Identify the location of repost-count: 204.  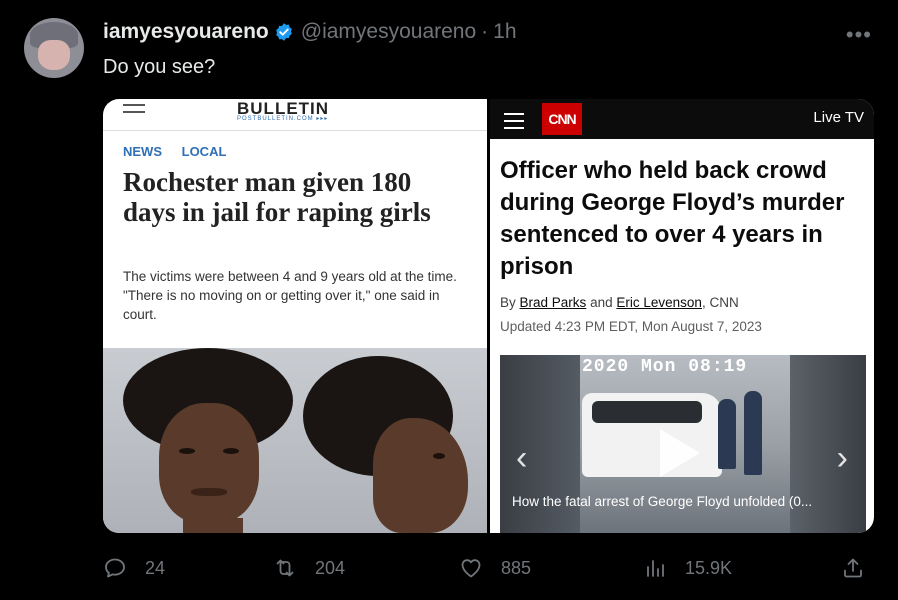
(330, 567).